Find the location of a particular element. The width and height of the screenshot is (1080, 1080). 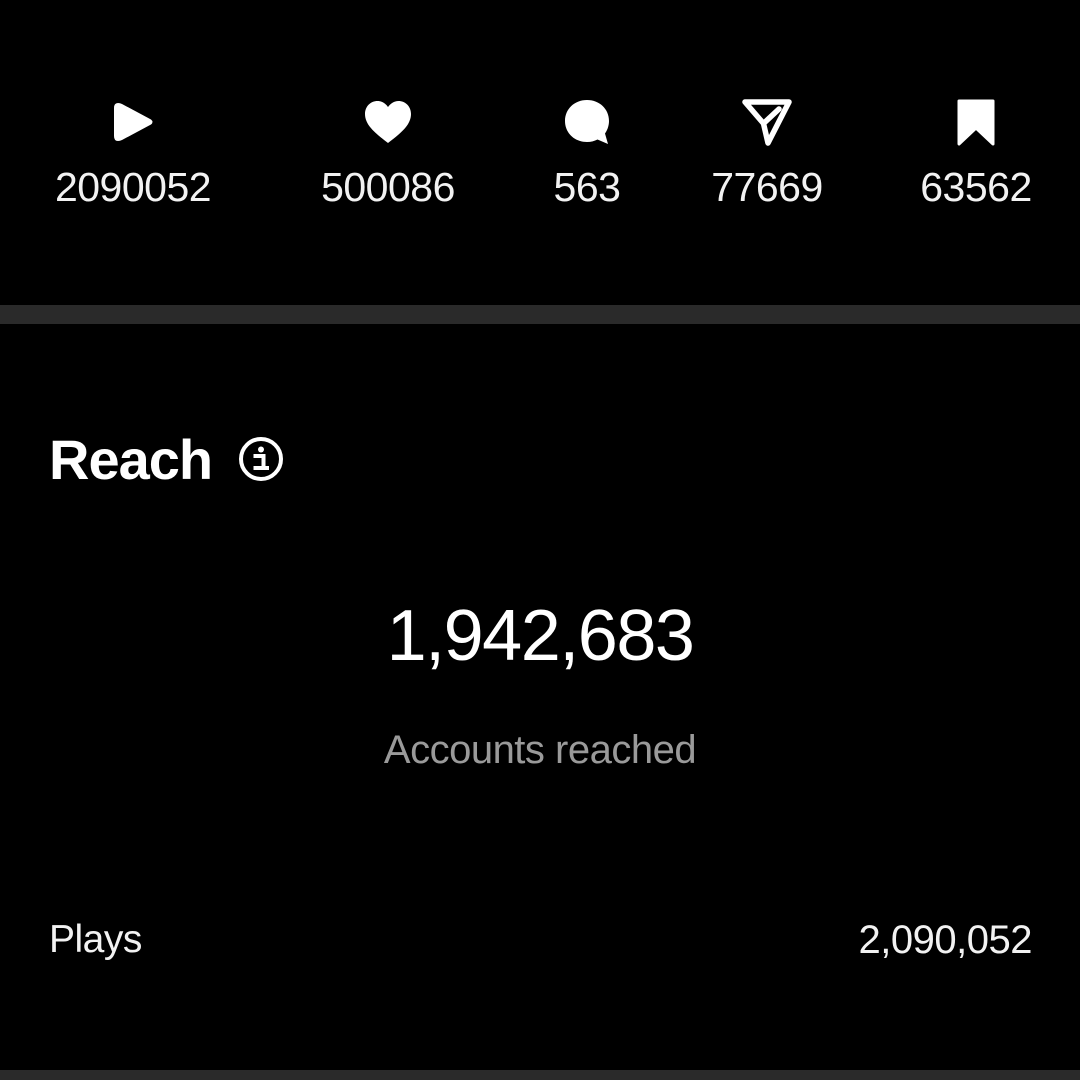

reach-title: Reach is located at coordinates (131, 459).